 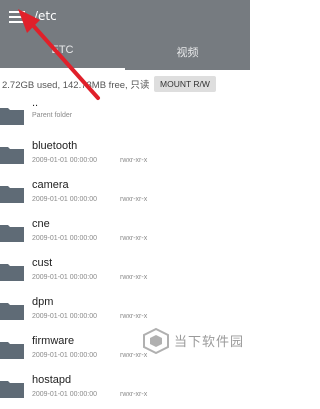 What do you see at coordinates (53, 341) in the screenshot?
I see `file-name: firmware` at bounding box center [53, 341].